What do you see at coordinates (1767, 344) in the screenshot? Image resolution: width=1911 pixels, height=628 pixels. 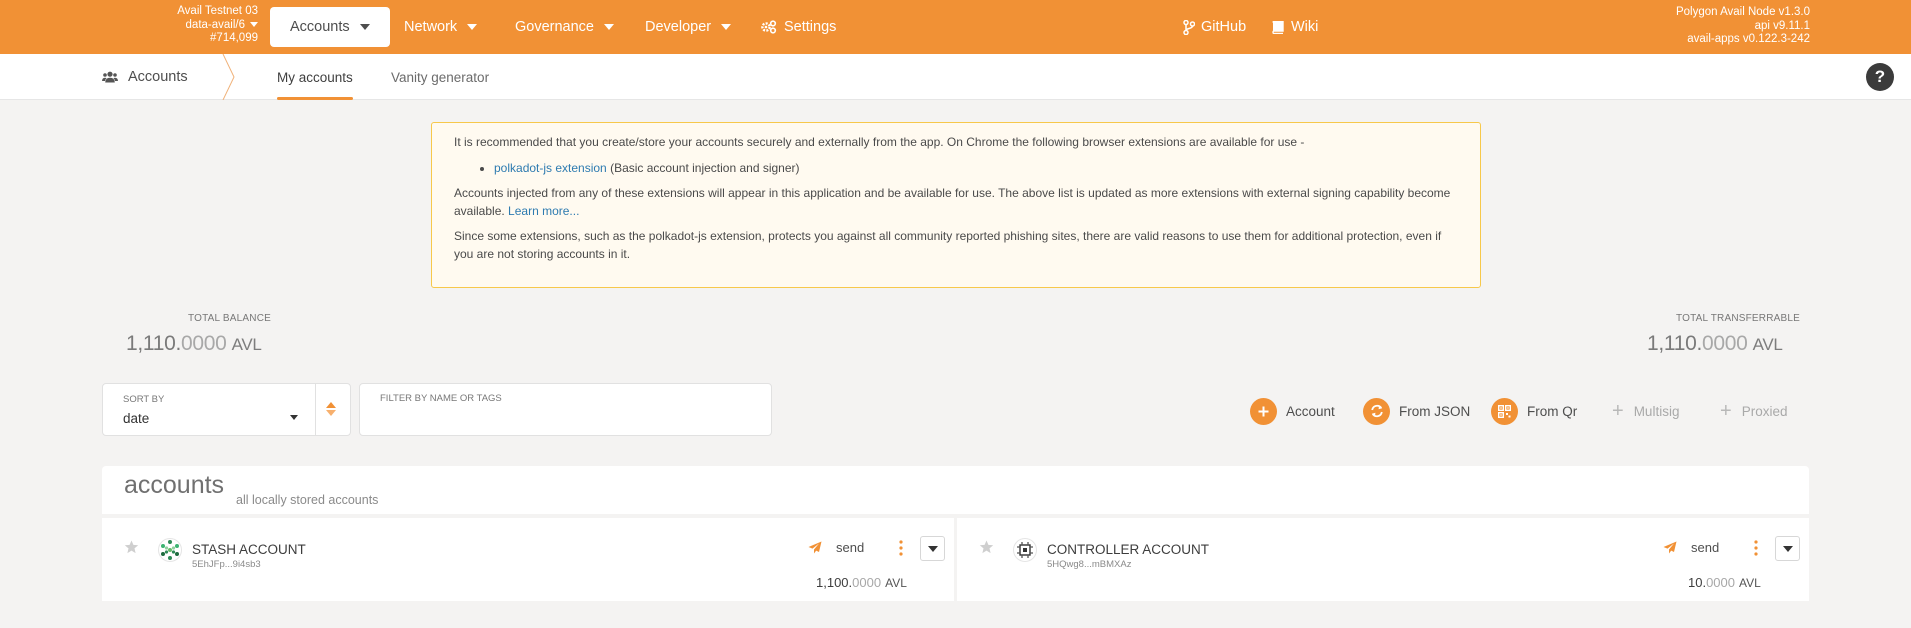 I see `total-transferrable-unit: AVL` at bounding box center [1767, 344].